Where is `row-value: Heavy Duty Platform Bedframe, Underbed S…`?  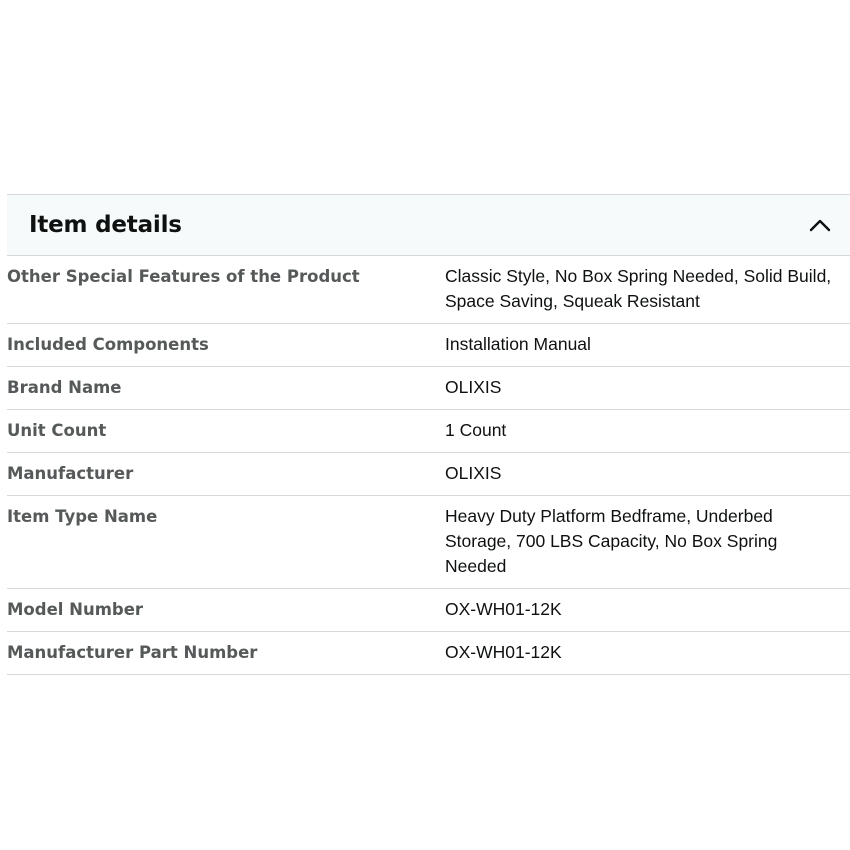 row-value: Heavy Duty Platform Bedframe, Underbed S… is located at coordinates (611, 541).